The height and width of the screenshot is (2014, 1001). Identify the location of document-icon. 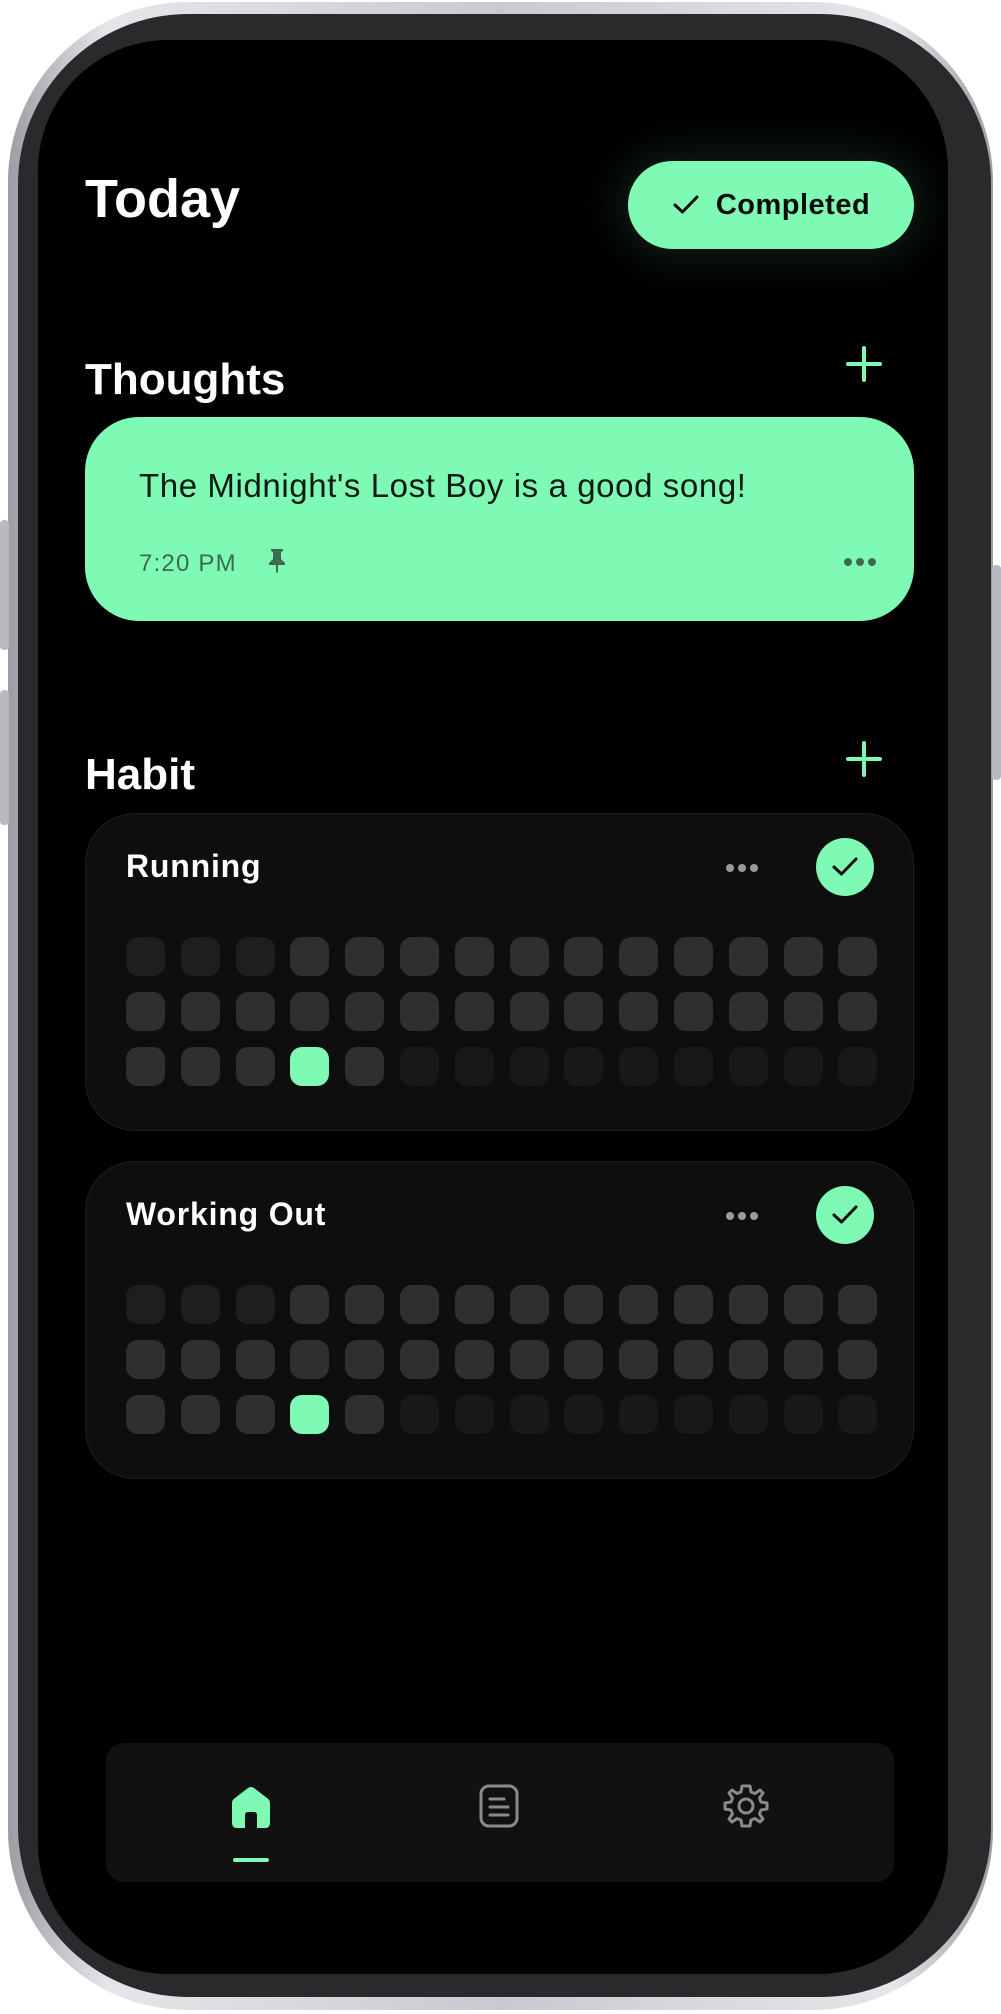
(499, 1806).